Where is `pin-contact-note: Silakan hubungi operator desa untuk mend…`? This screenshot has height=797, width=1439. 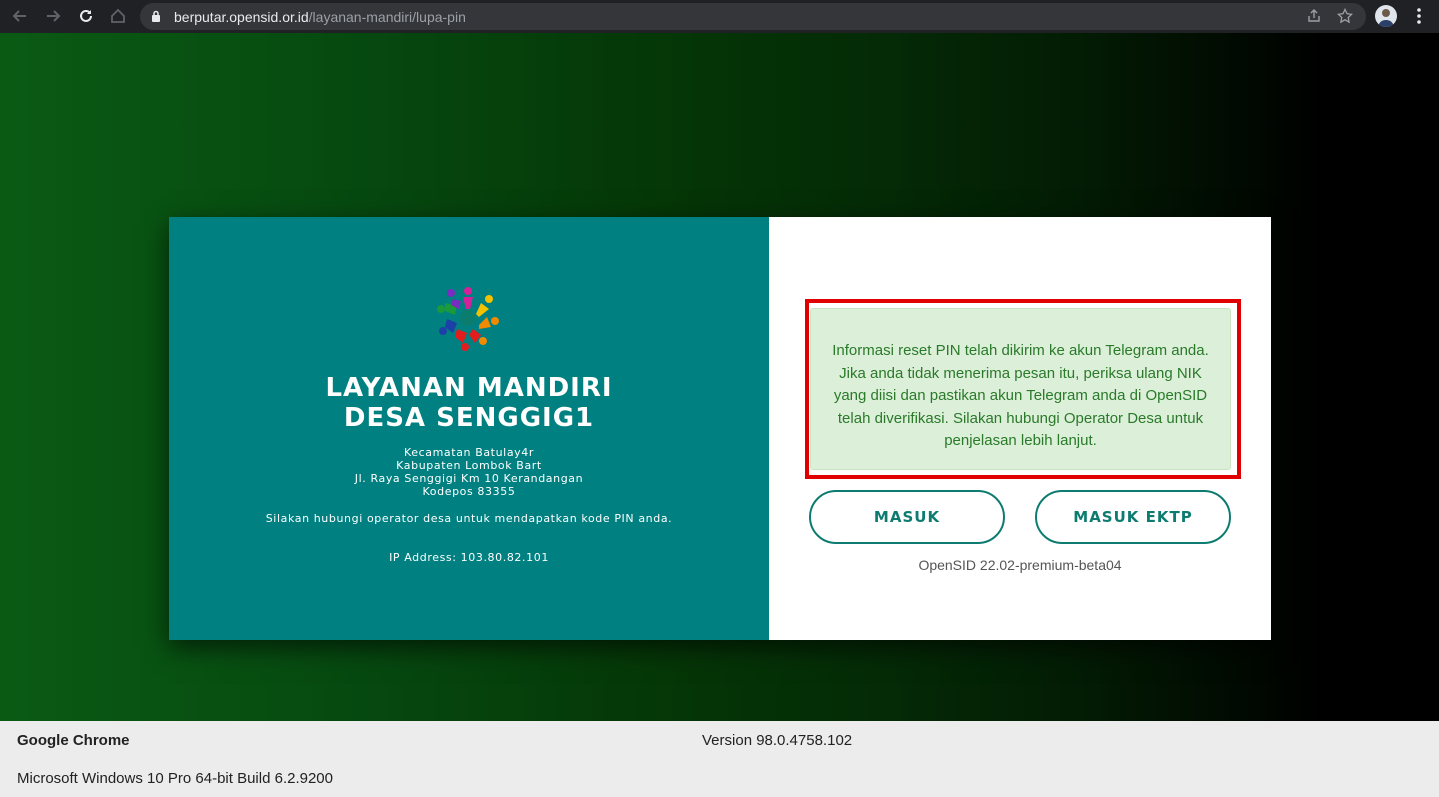 pin-contact-note: Silakan hubungi operator desa untuk mend… is located at coordinates (469, 518).